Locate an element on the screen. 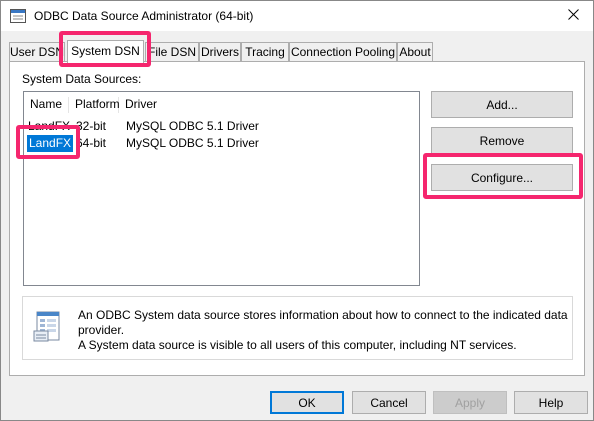  tab-file-dsn: File DSN is located at coordinates (172, 52).